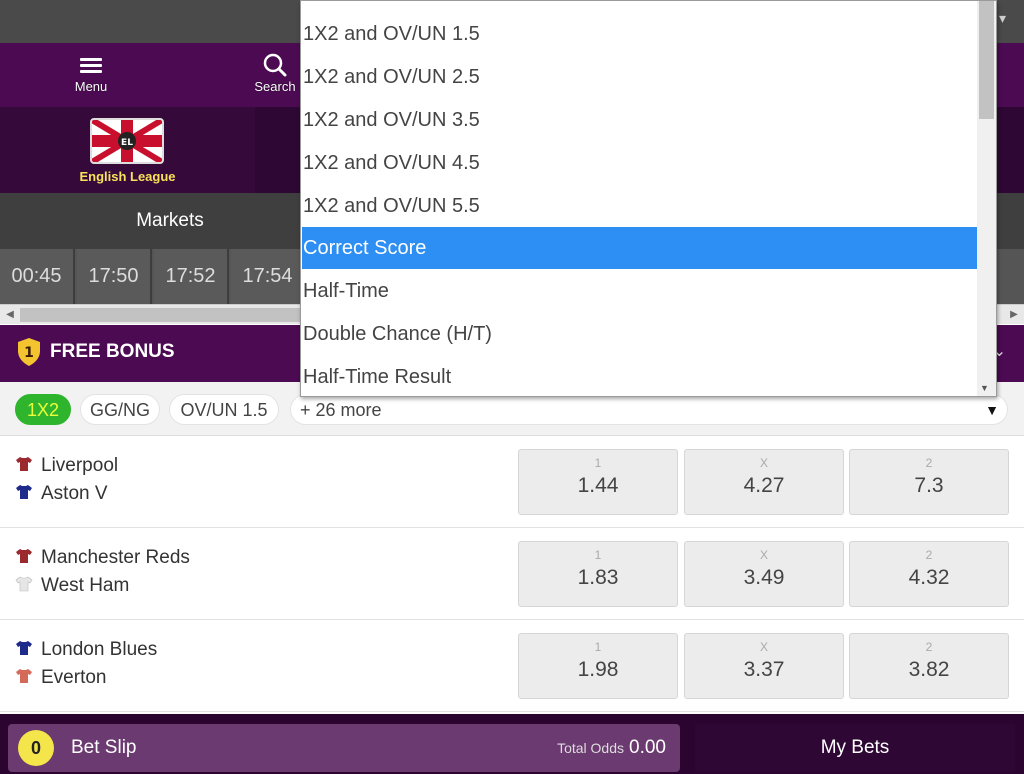 The height and width of the screenshot is (774, 1024). I want to click on total-odds-value: 0.00, so click(647, 747).